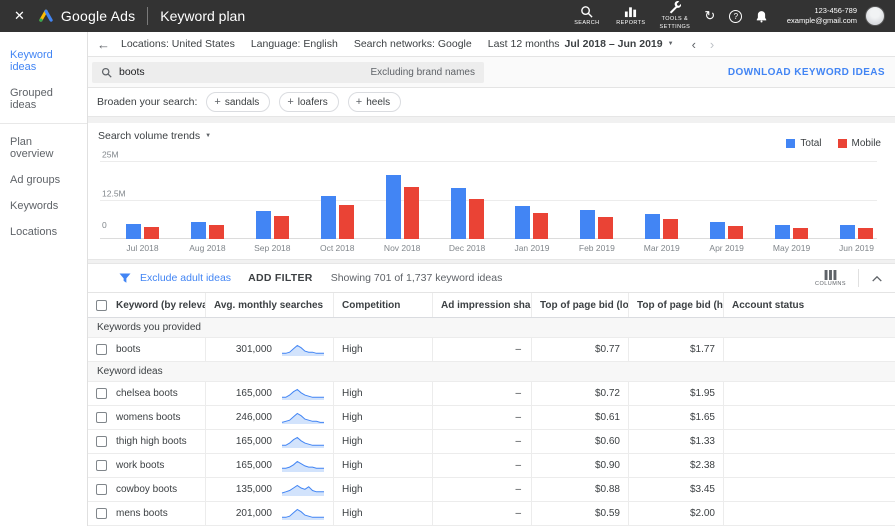 This screenshot has width=895, height=526. Describe the element at coordinates (710, 16) in the screenshot. I see `refresh-icon: ↻` at that location.